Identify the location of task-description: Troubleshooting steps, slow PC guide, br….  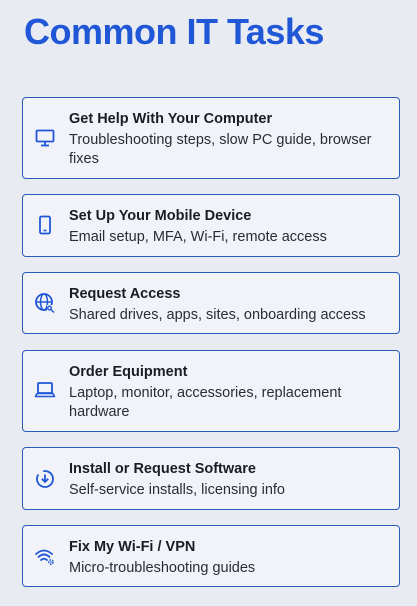
(220, 149).